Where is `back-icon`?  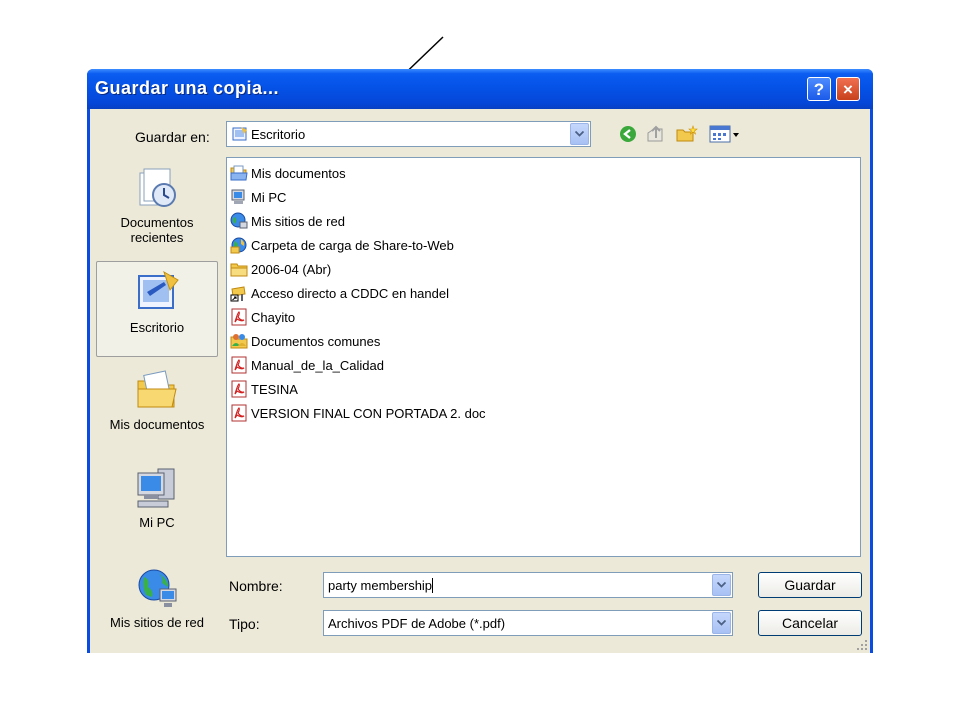 back-icon is located at coordinates (628, 134).